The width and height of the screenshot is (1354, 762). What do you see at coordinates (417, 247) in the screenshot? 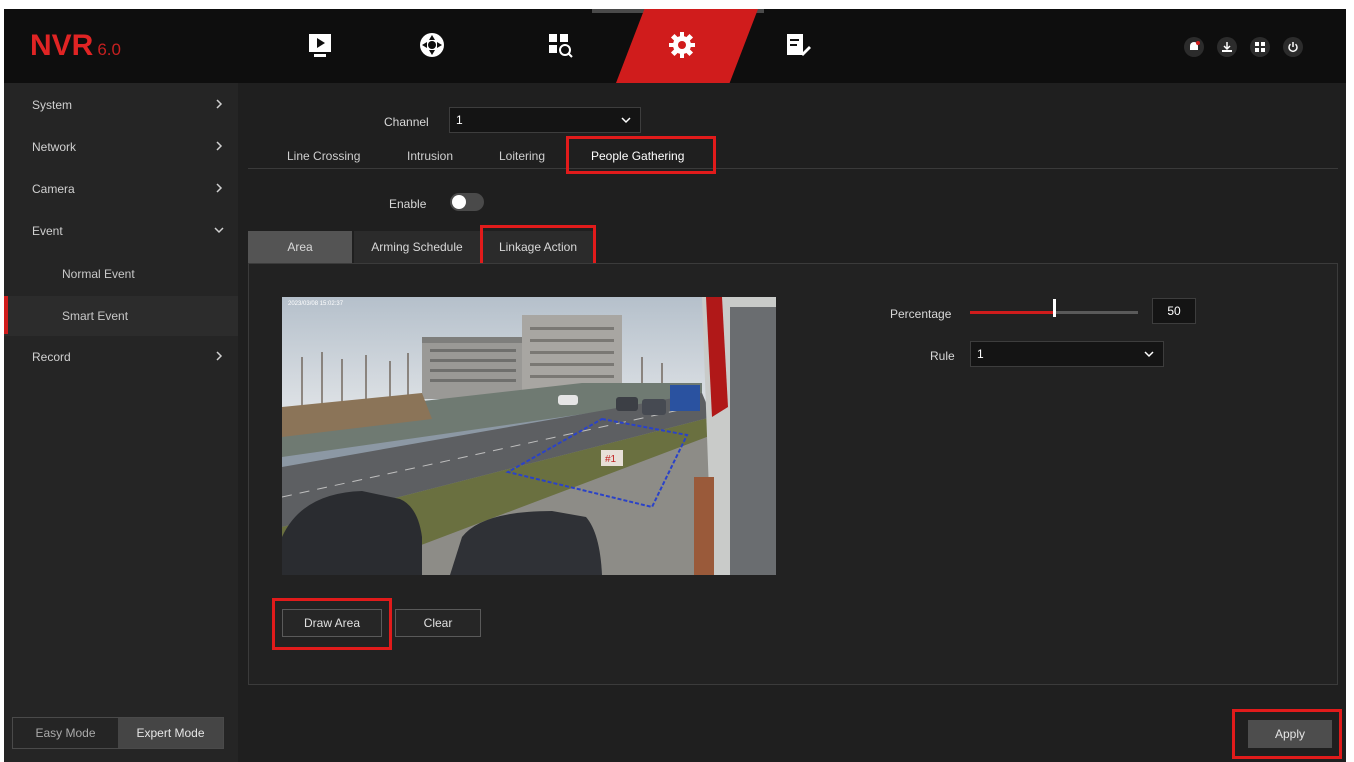
I see `subtab-arming-schedule: Arming Schedule` at bounding box center [417, 247].